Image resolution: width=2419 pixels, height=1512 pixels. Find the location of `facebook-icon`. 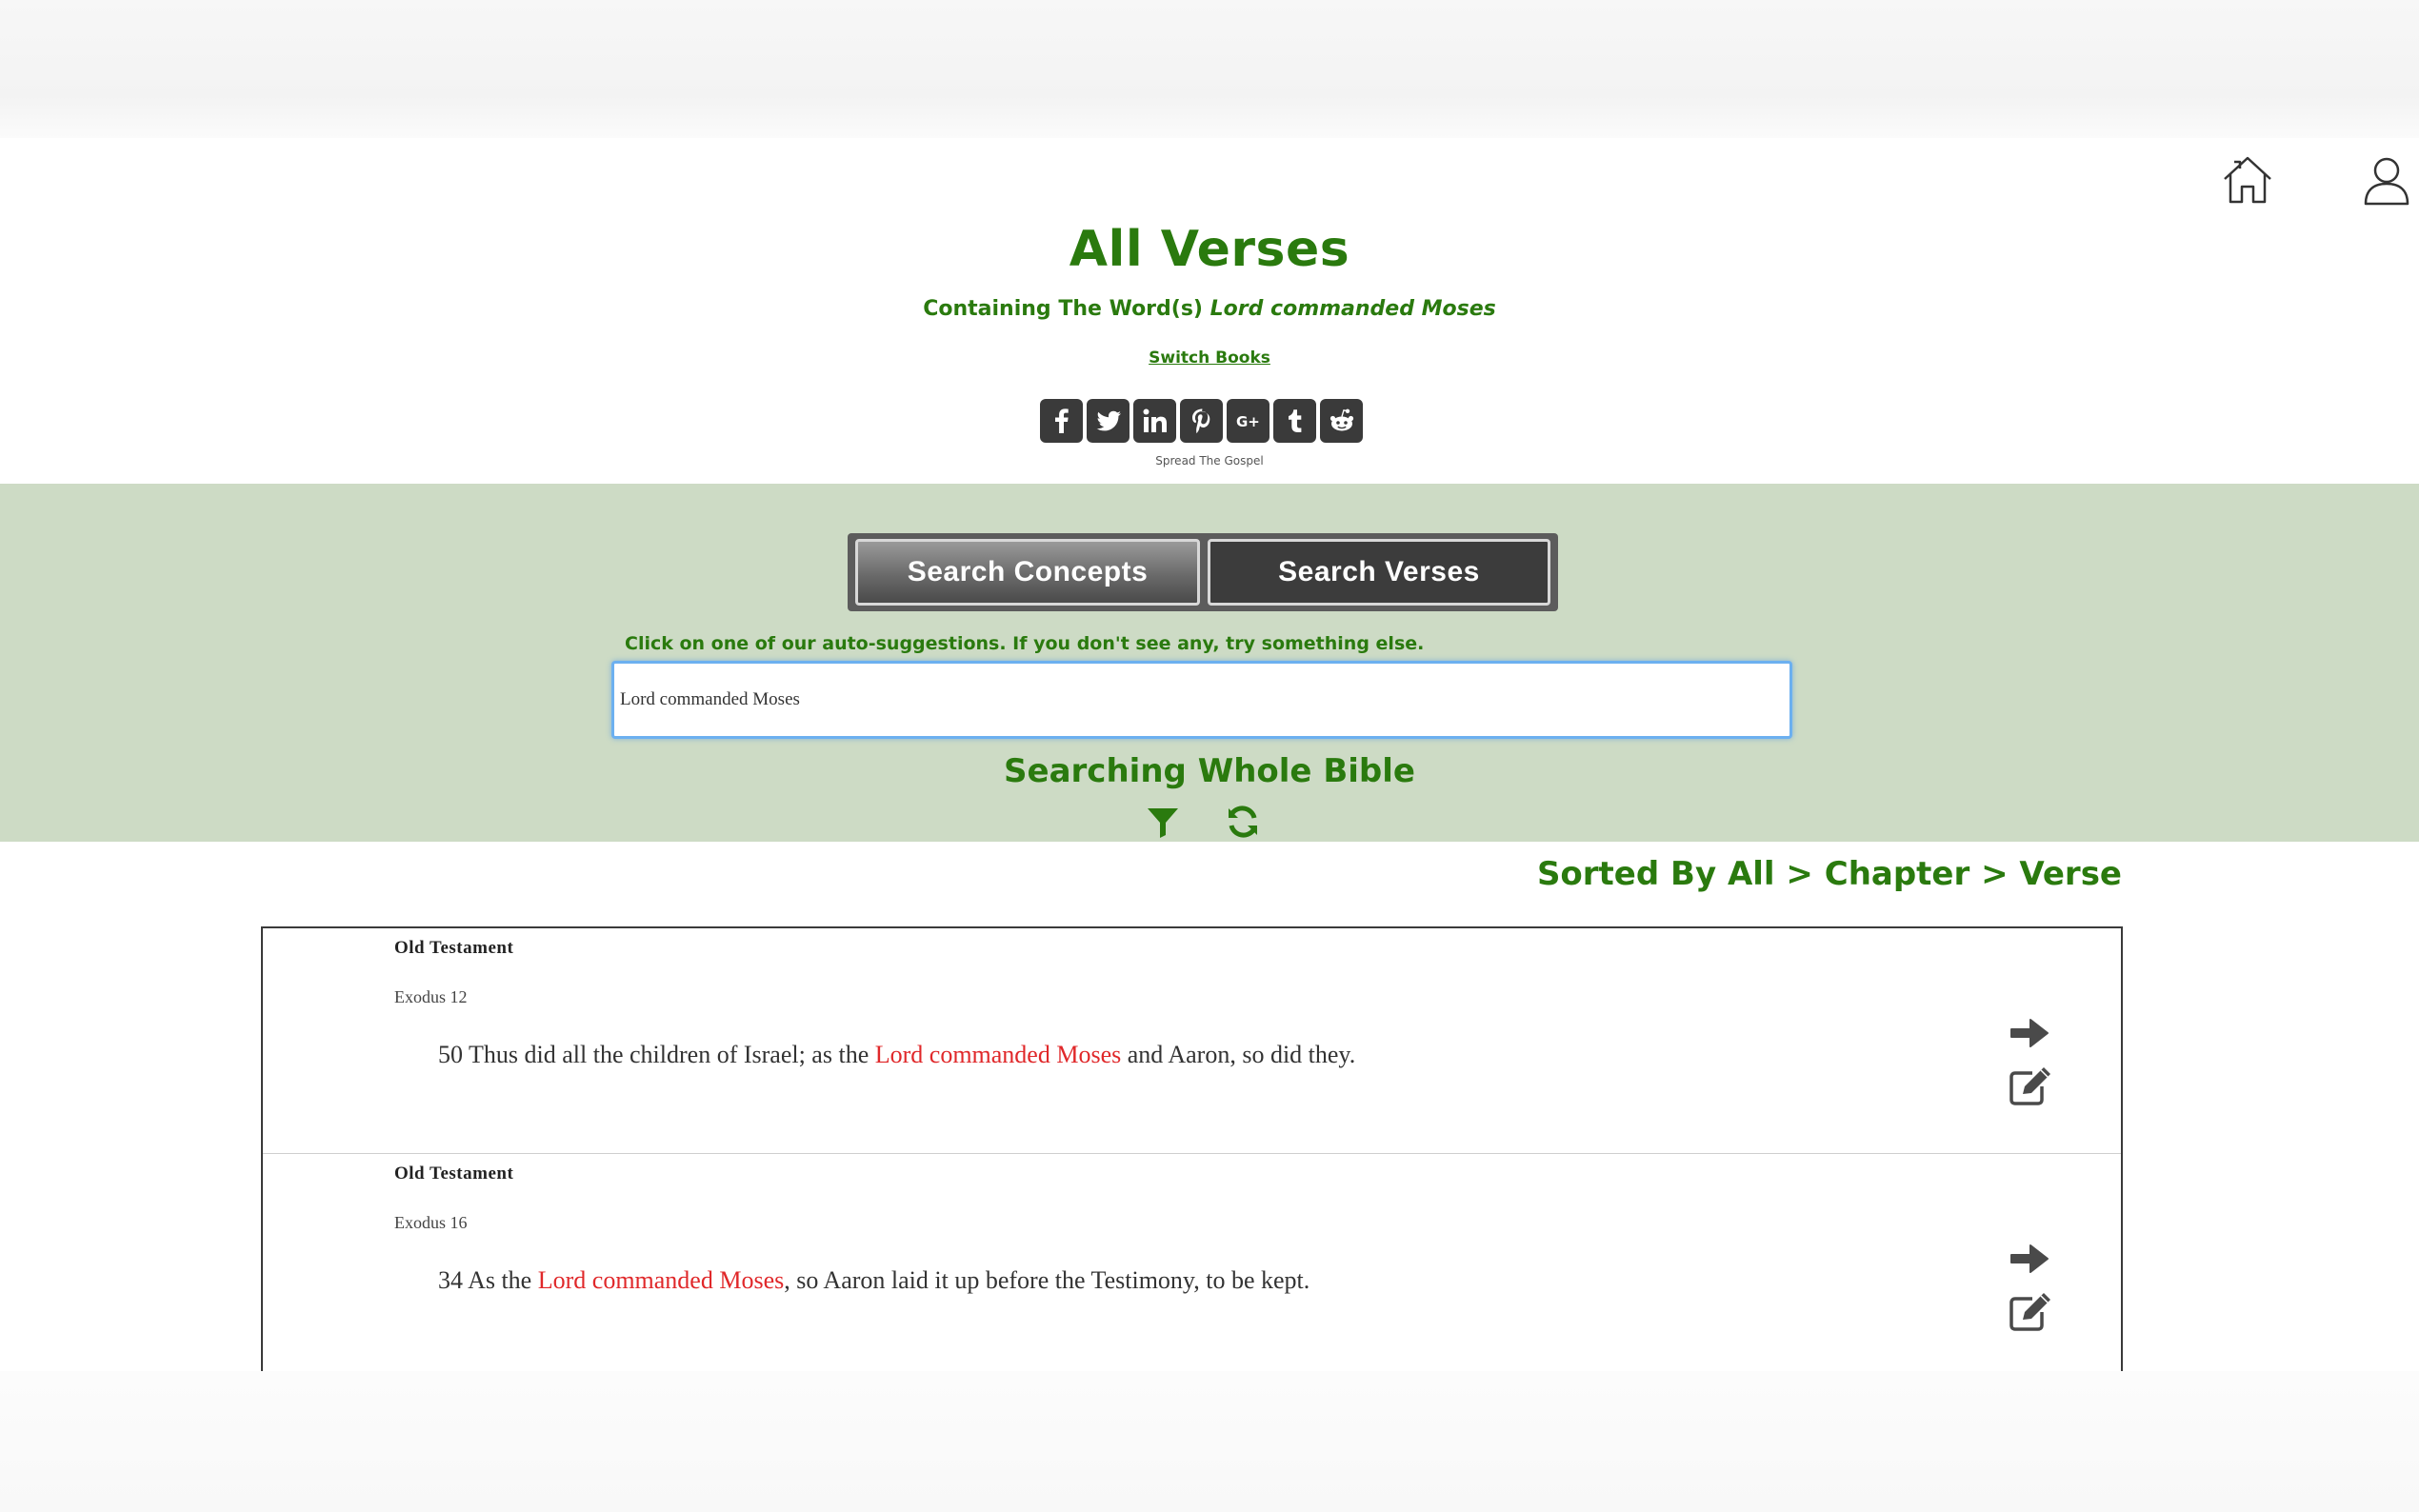

facebook-icon is located at coordinates (1061, 421).